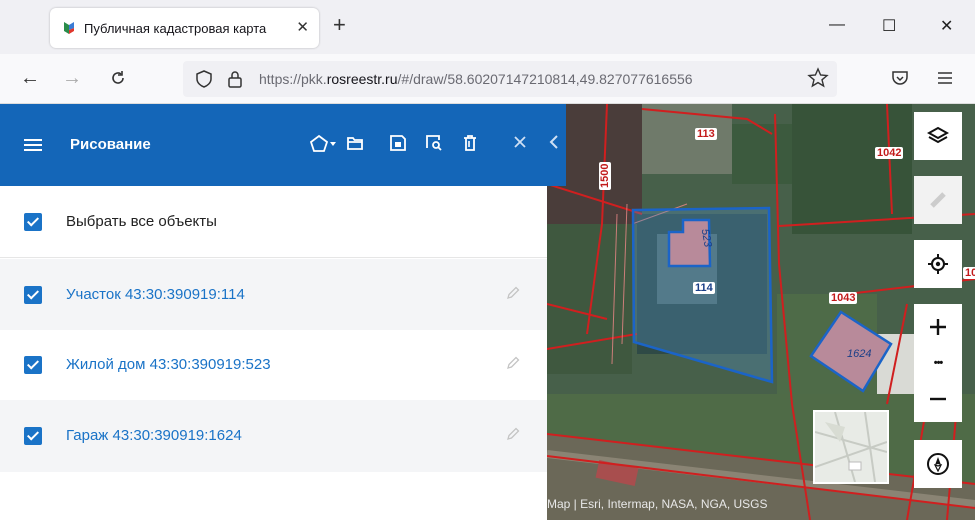  I want to click on close-panel-icon, so click(520, 144).